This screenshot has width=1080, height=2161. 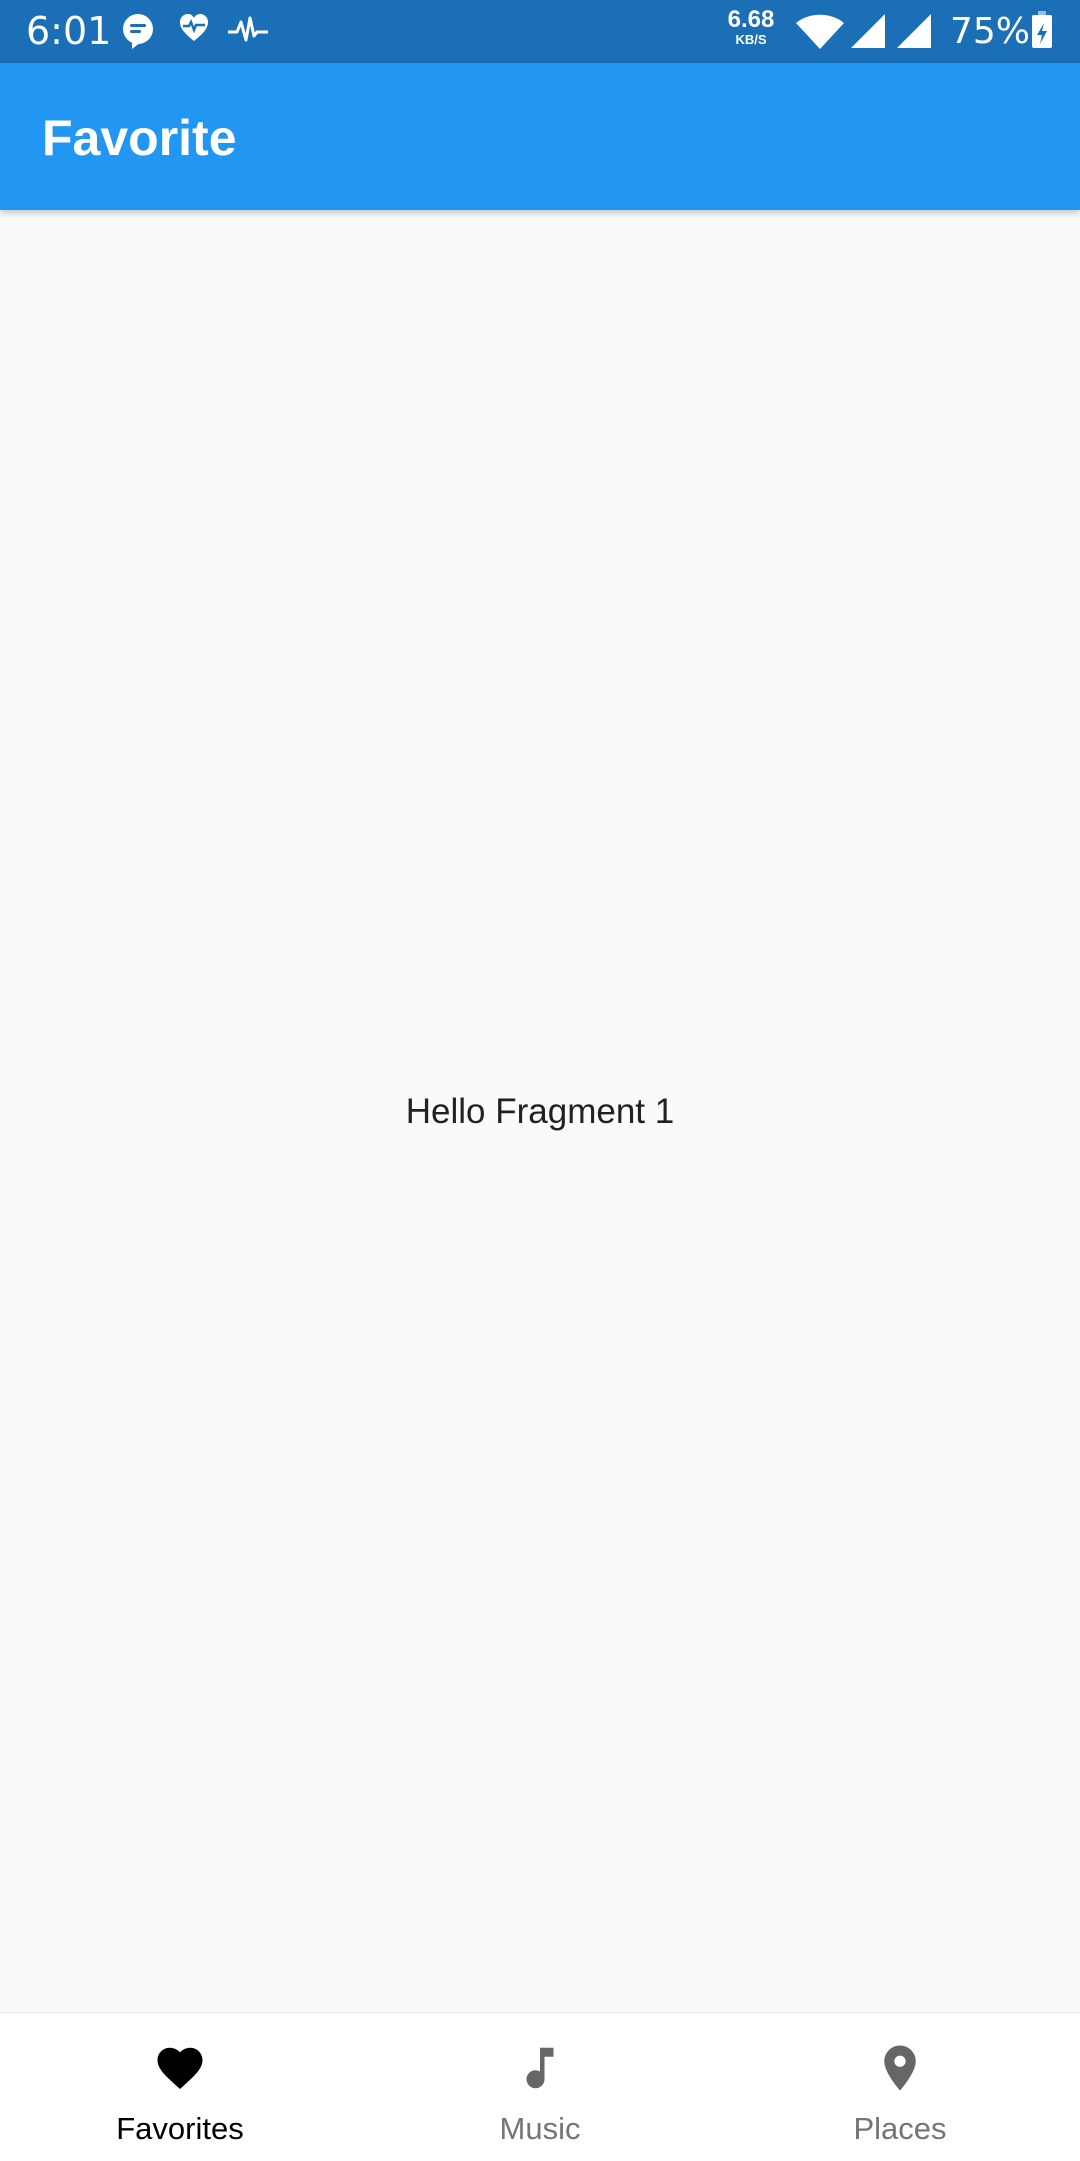 I want to click on nav-label-favorites: Favorites, so click(x=180, y=2128).